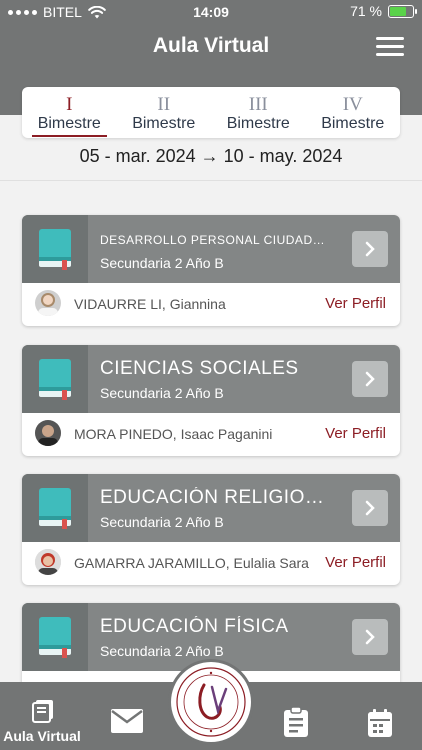 The image size is (422, 750). I want to click on teacher-name: GAMARRA JARAMILLO, Eulalia Sara, so click(191, 563).